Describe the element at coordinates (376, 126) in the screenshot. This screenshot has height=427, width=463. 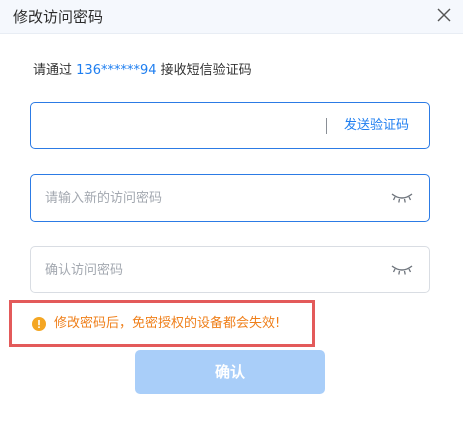
I see `send-code-button: 发送验证码` at that location.